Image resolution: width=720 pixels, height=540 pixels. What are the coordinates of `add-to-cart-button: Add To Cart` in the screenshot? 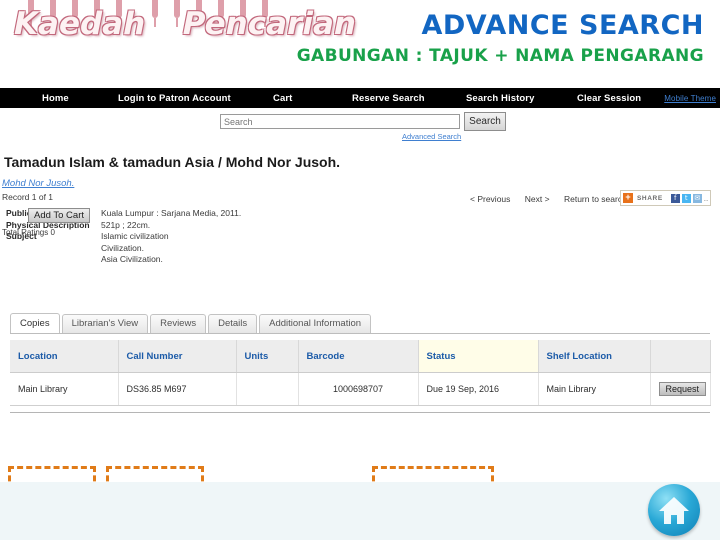 It's located at (59, 215).